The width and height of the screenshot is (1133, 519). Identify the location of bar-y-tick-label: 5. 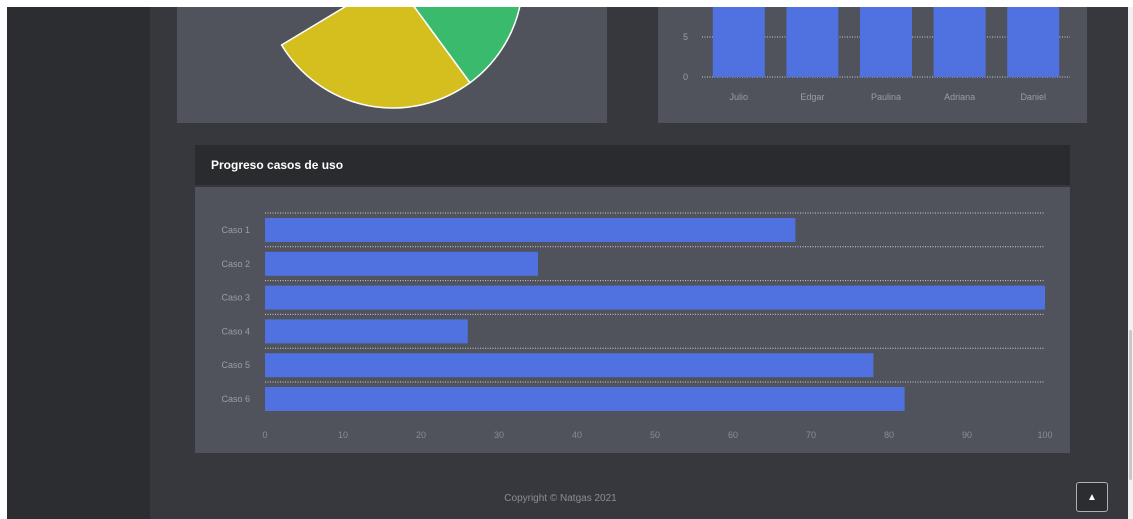
(685, 37).